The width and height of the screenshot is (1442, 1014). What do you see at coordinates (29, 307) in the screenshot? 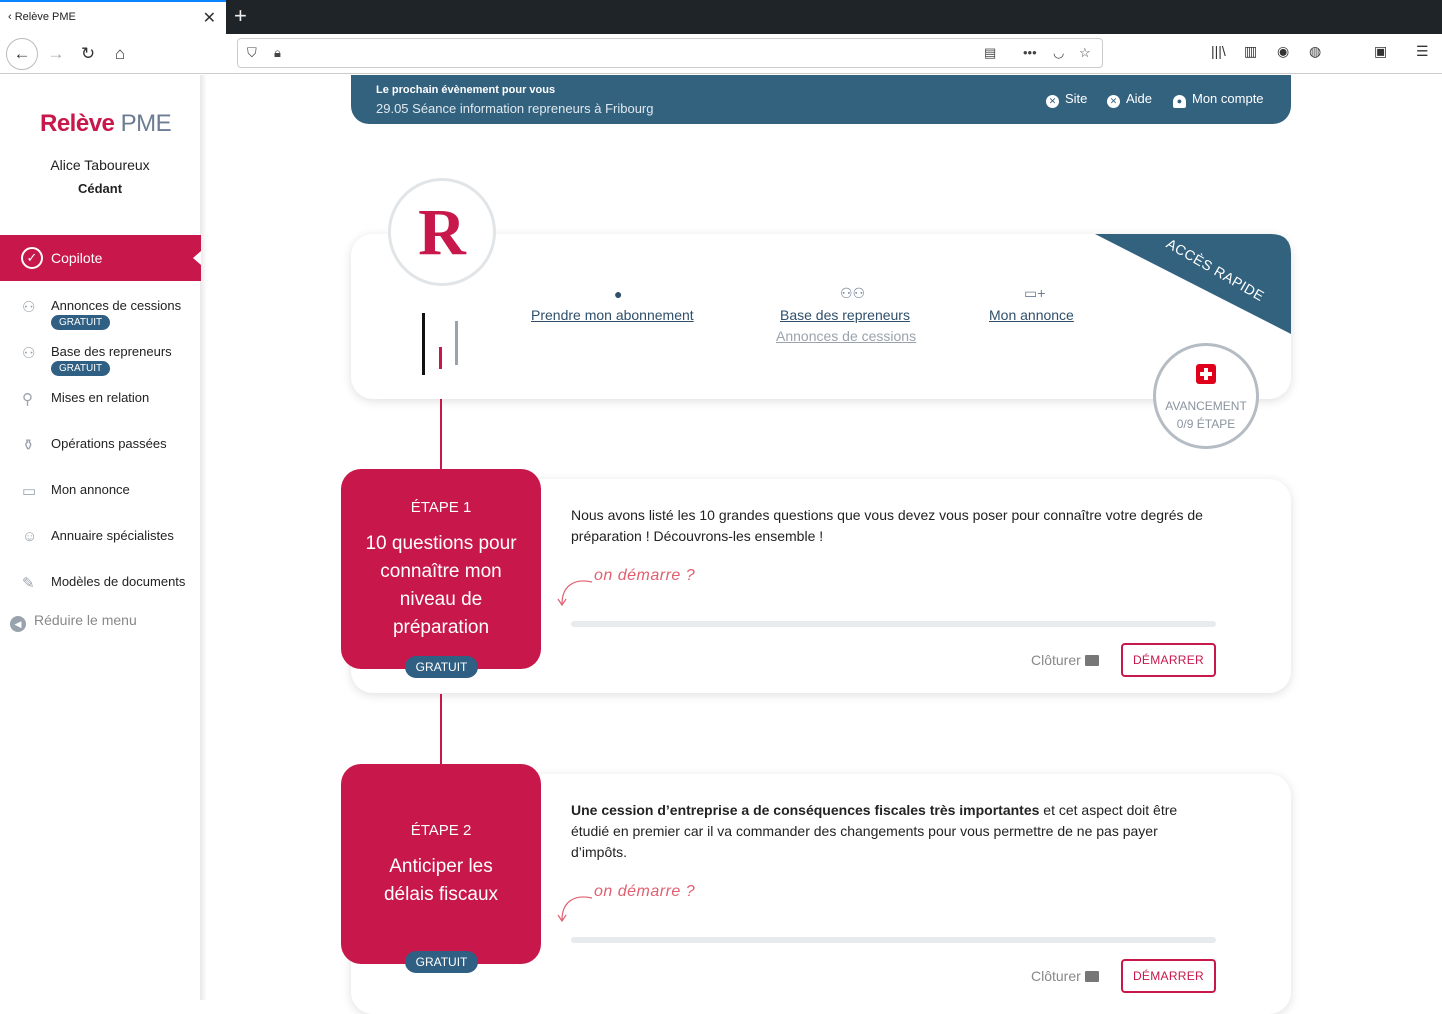
I see `handshake-icon: ⚇` at bounding box center [29, 307].